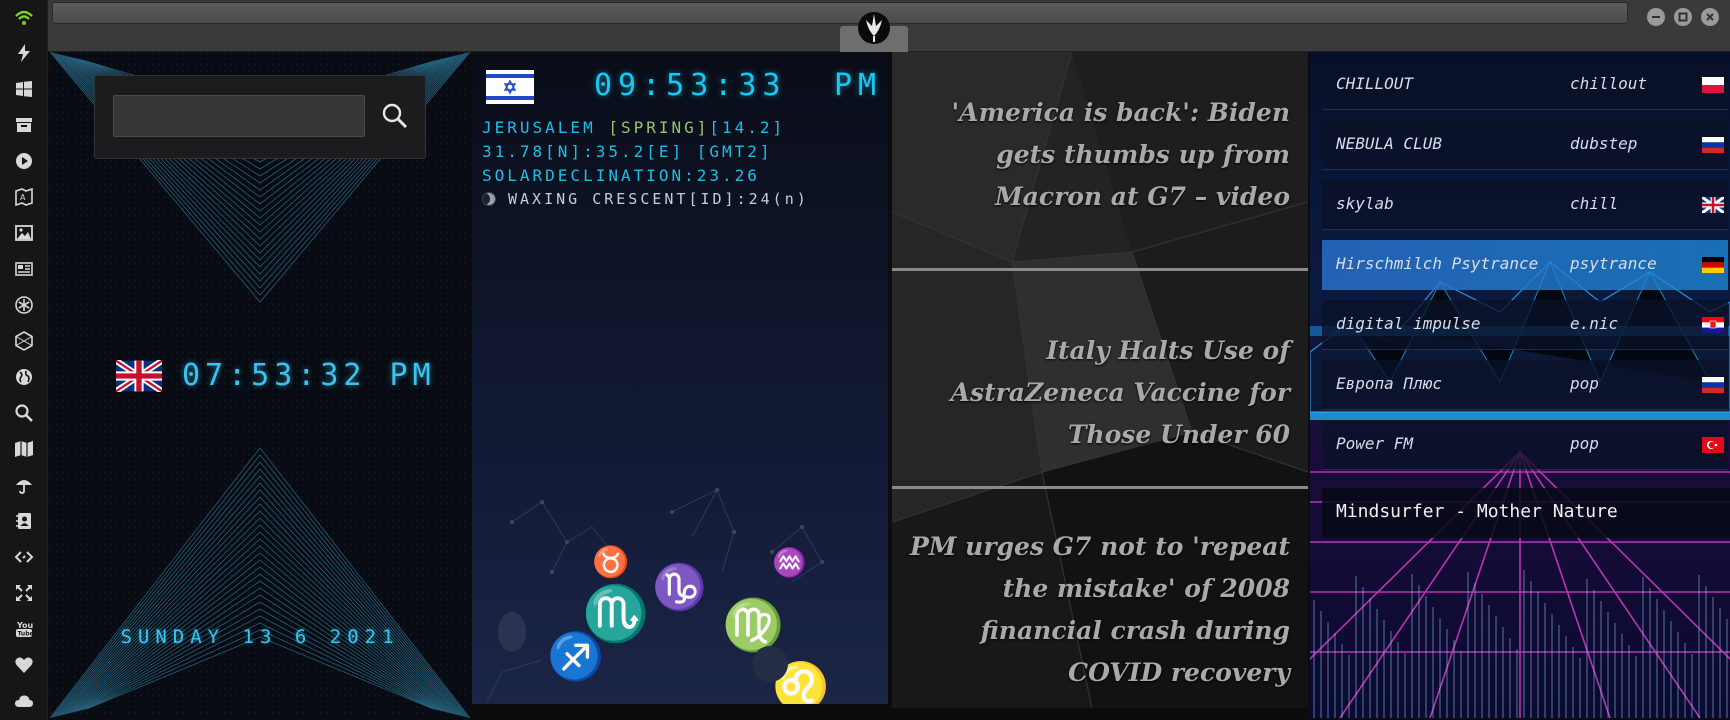 This screenshot has width=1730, height=720. What do you see at coordinates (239, 116) in the screenshot?
I see `search-input` at bounding box center [239, 116].